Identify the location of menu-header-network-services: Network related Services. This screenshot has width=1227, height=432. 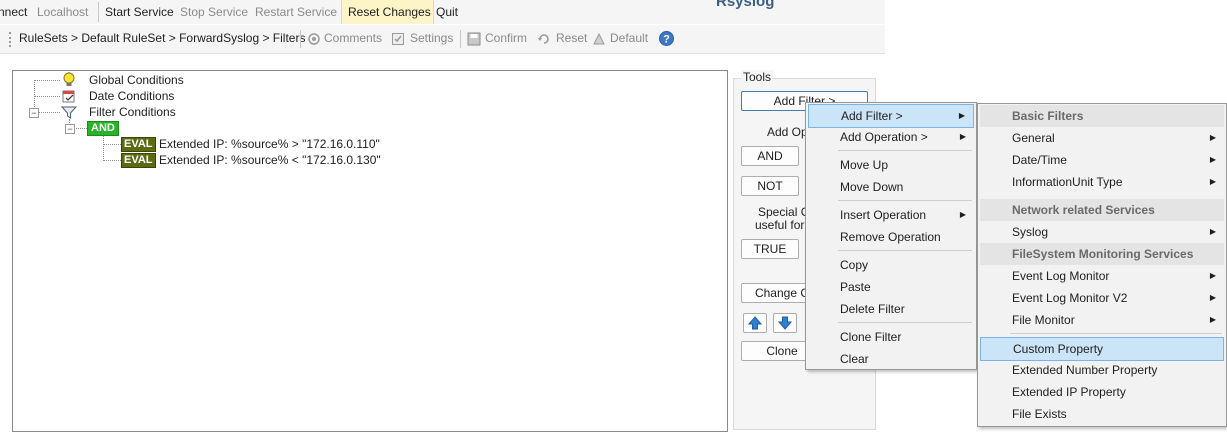
(1102, 210).